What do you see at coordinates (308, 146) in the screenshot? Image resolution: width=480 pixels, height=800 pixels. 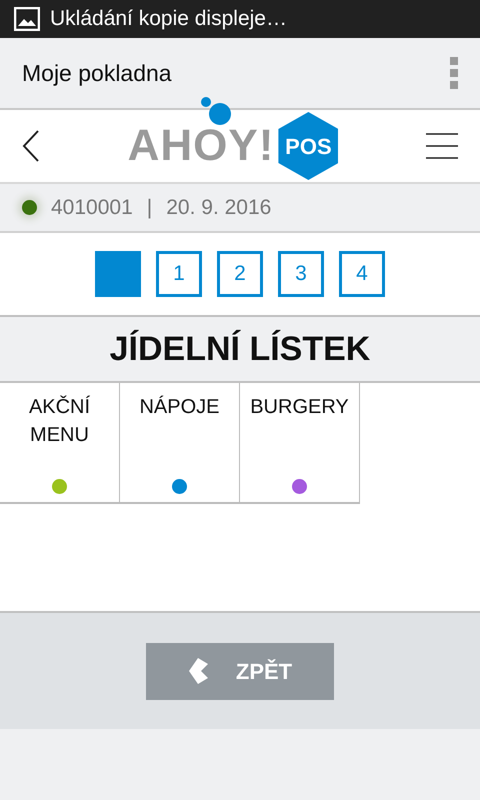 I see `logo-badge: POS` at bounding box center [308, 146].